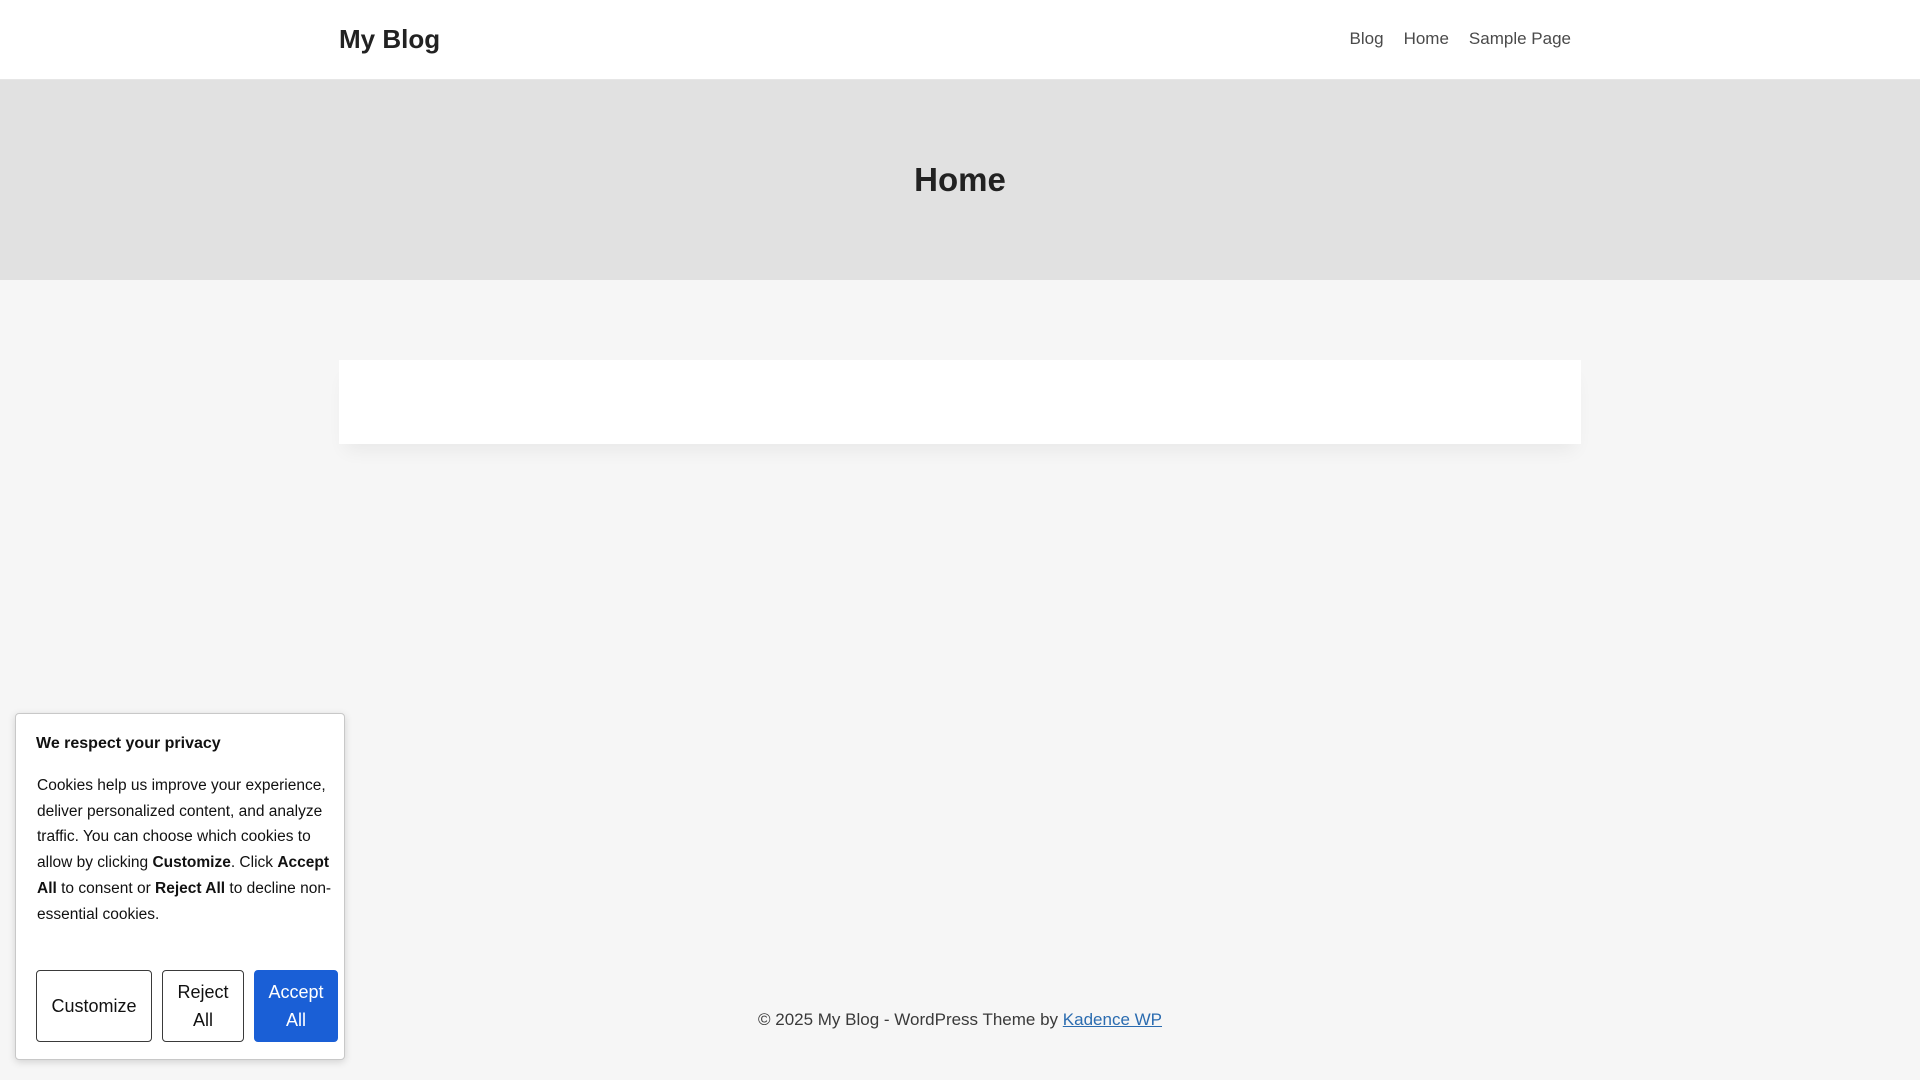 The image size is (1920, 1080). I want to click on cookie-text-part: to consent or, so click(106, 888).